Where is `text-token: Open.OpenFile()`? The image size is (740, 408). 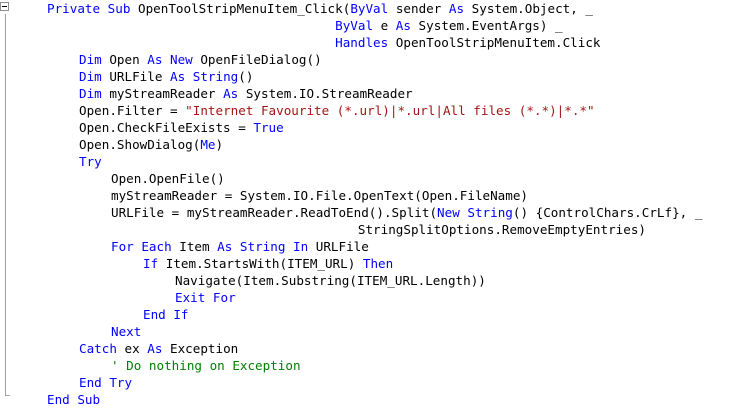
text-token: Open.OpenFile() is located at coordinates (168, 178).